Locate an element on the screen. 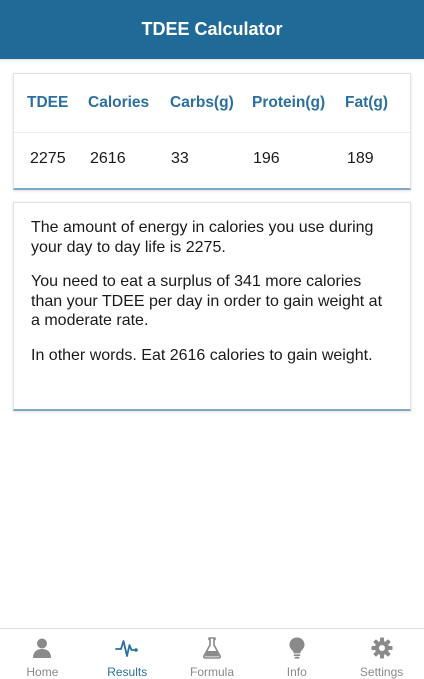  cell-carbs: 33 is located at coordinates (180, 158).